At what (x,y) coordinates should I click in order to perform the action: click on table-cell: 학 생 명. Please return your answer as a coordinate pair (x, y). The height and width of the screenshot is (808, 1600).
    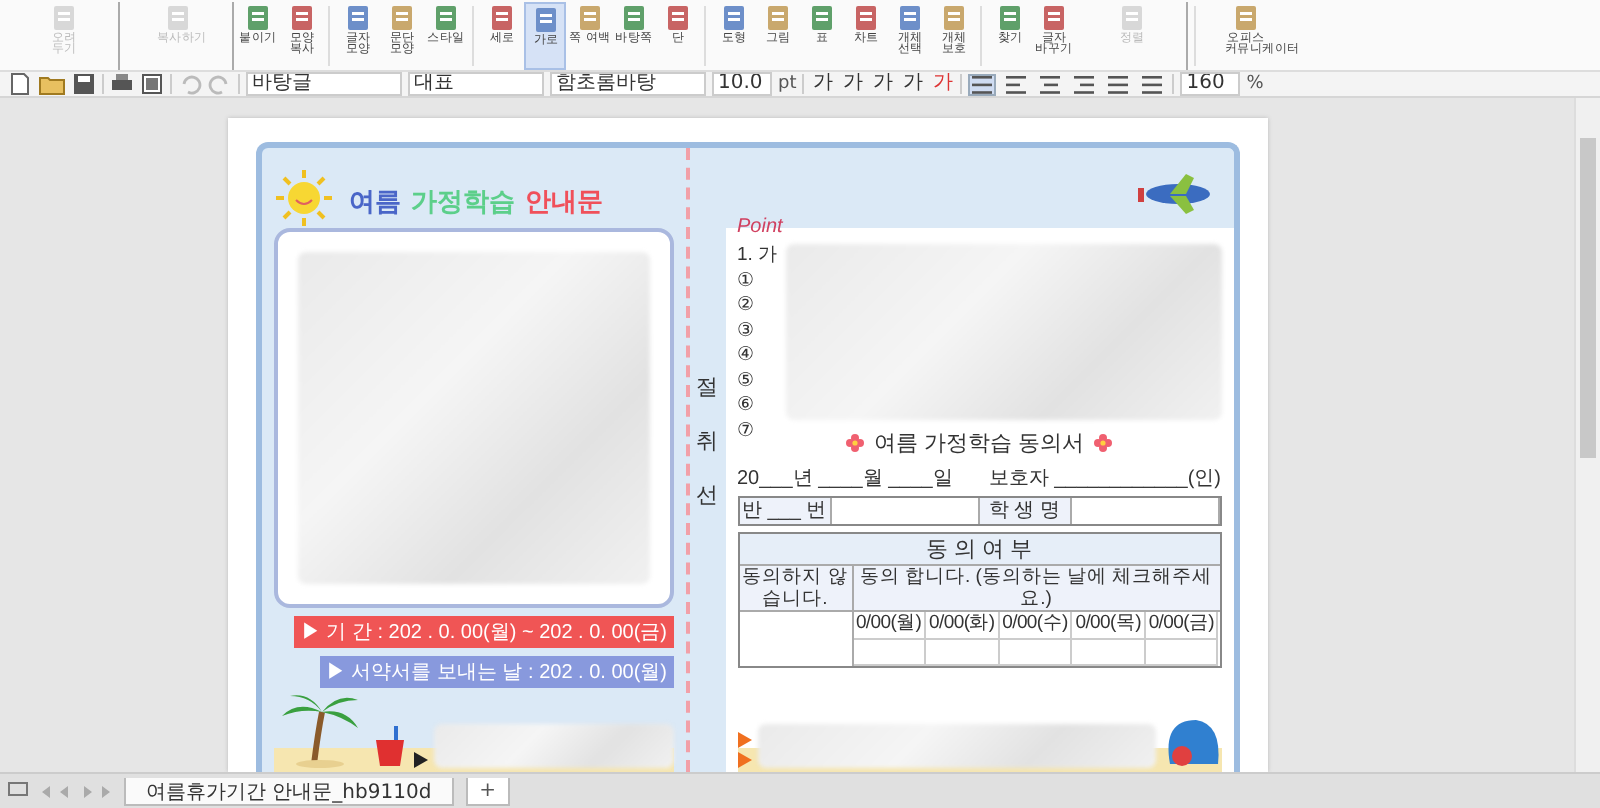
    Looking at the image, I should click on (1025, 511).